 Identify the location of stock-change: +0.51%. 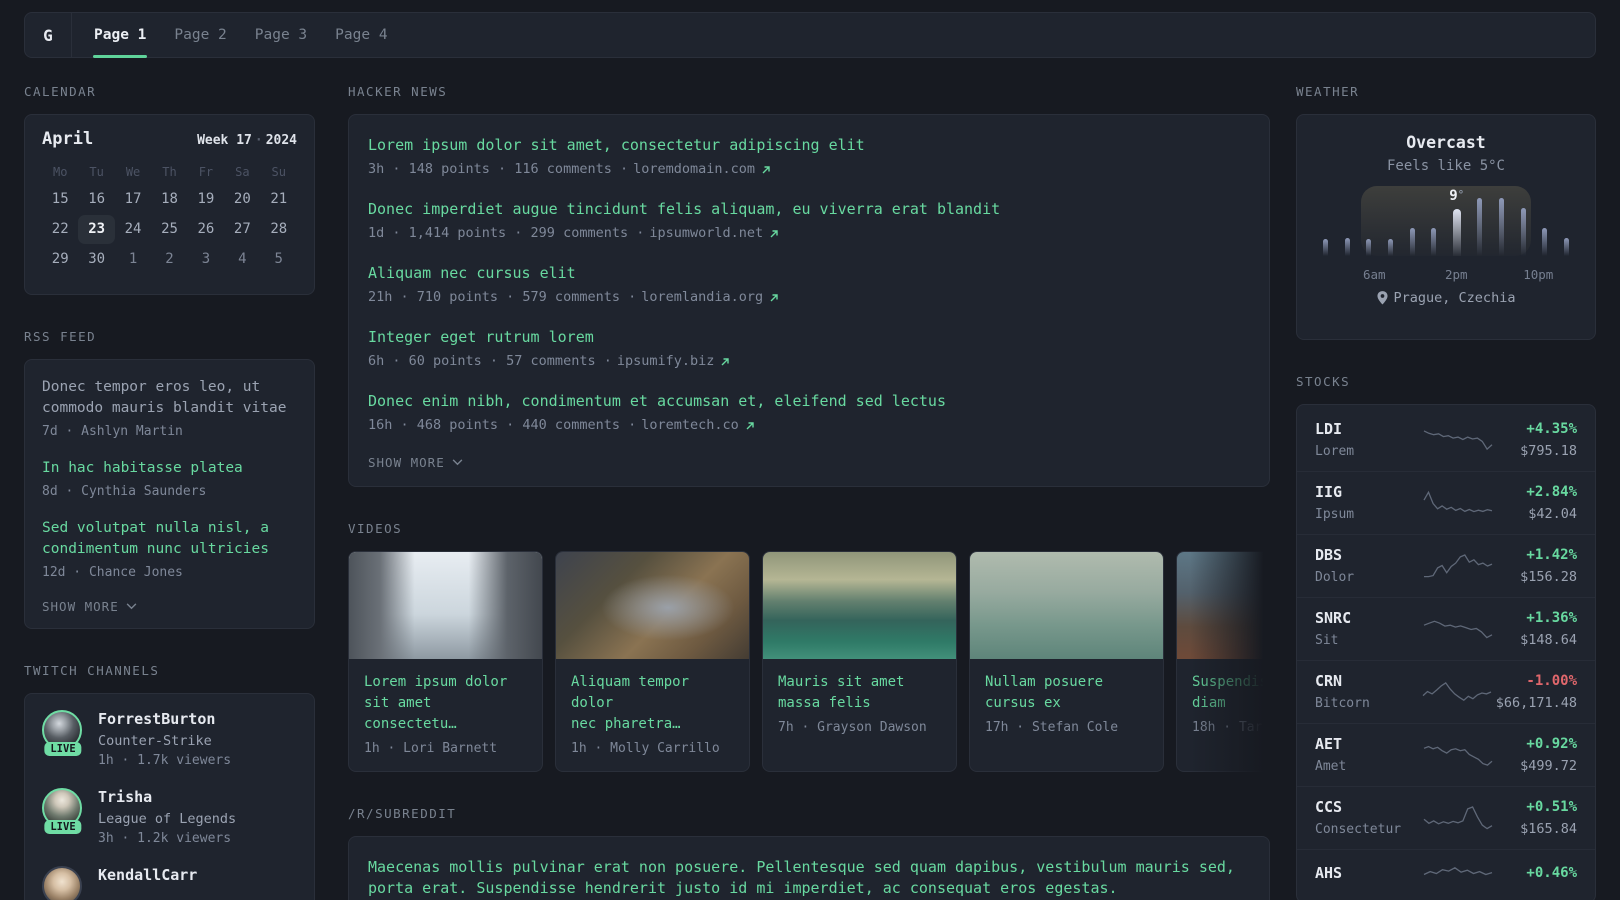
(1551, 807).